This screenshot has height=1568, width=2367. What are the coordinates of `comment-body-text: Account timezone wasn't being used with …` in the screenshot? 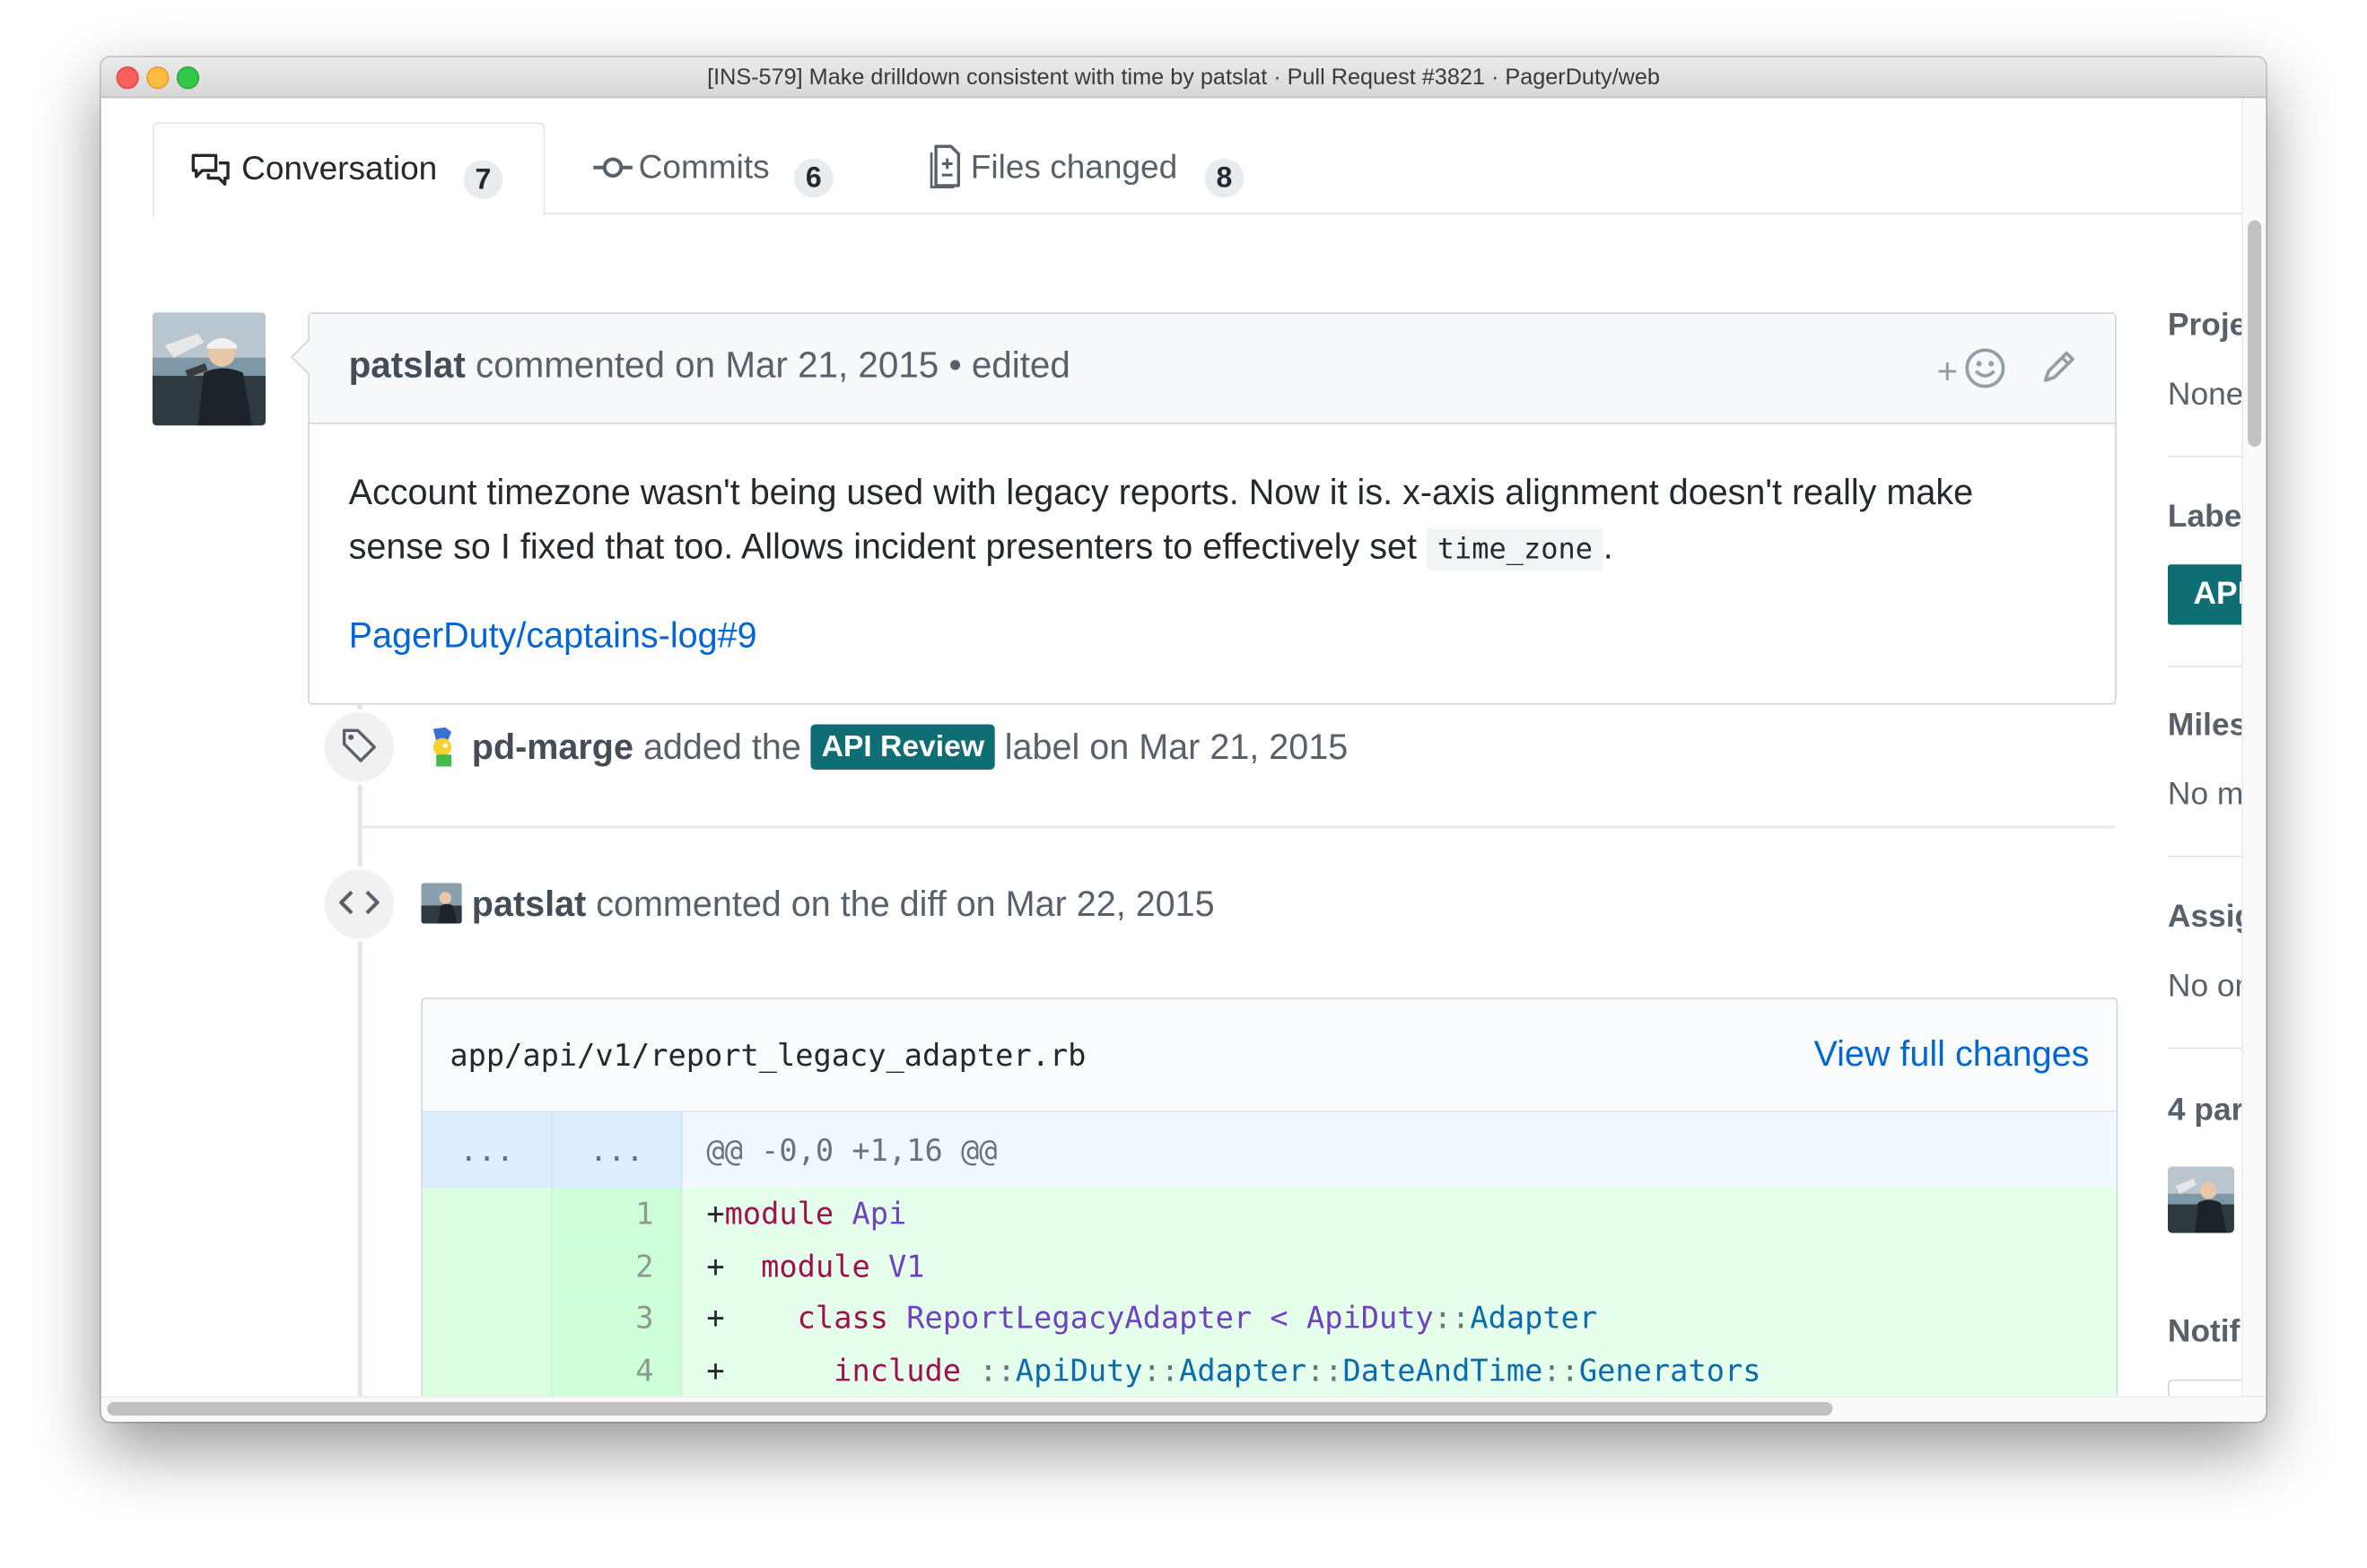 It's located at (1161, 519).